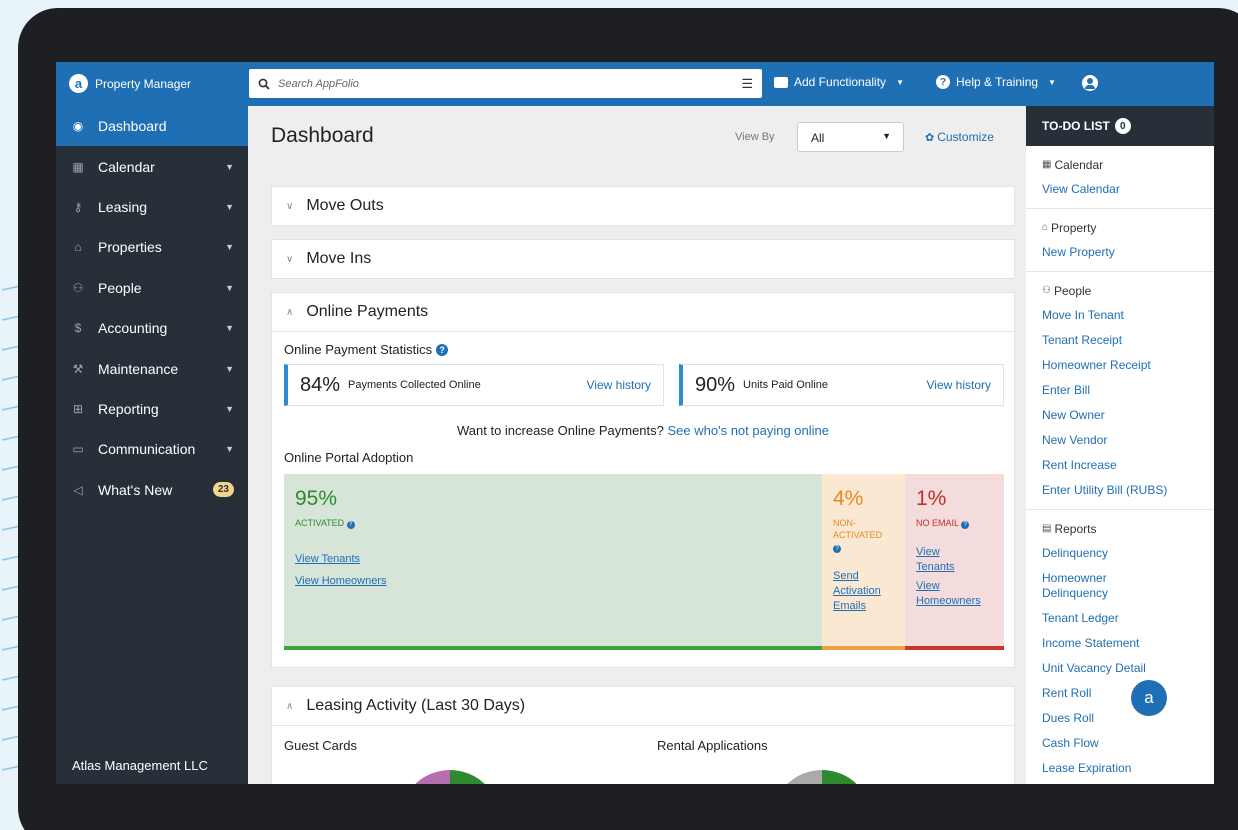 Image resolution: width=1238 pixels, height=830 pixels. What do you see at coordinates (132, 126) in the screenshot?
I see `sidebar-item-label: Dashboard` at bounding box center [132, 126].